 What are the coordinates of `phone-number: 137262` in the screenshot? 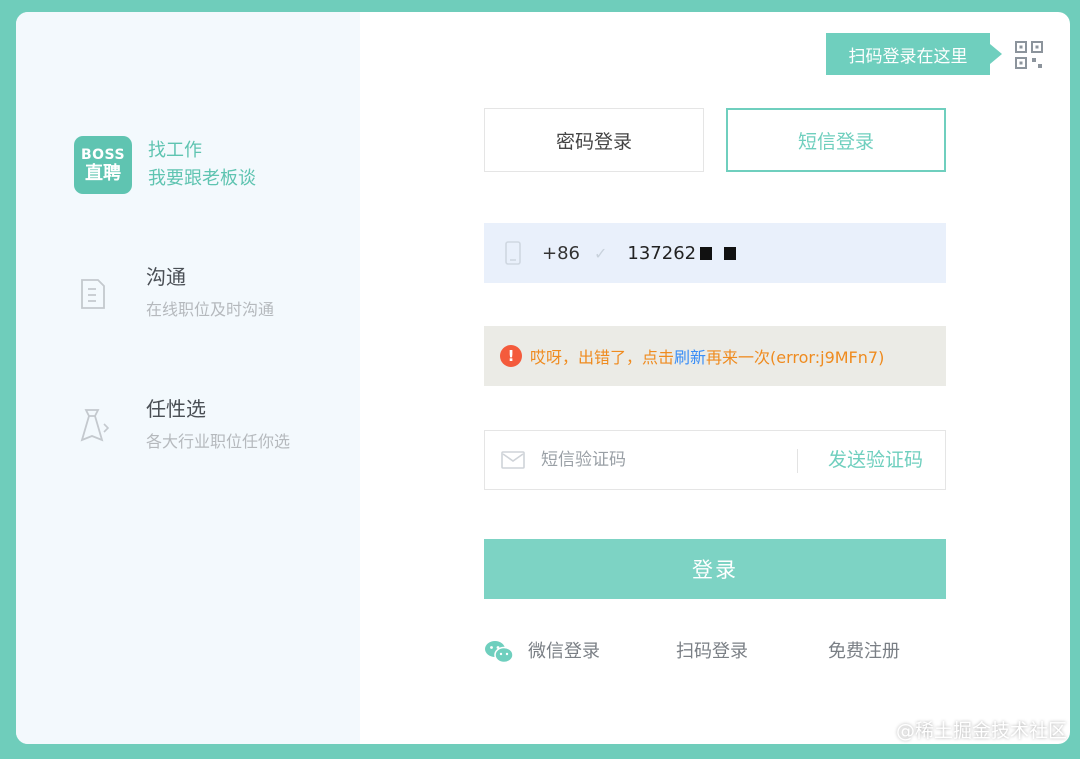 It's located at (682, 253).